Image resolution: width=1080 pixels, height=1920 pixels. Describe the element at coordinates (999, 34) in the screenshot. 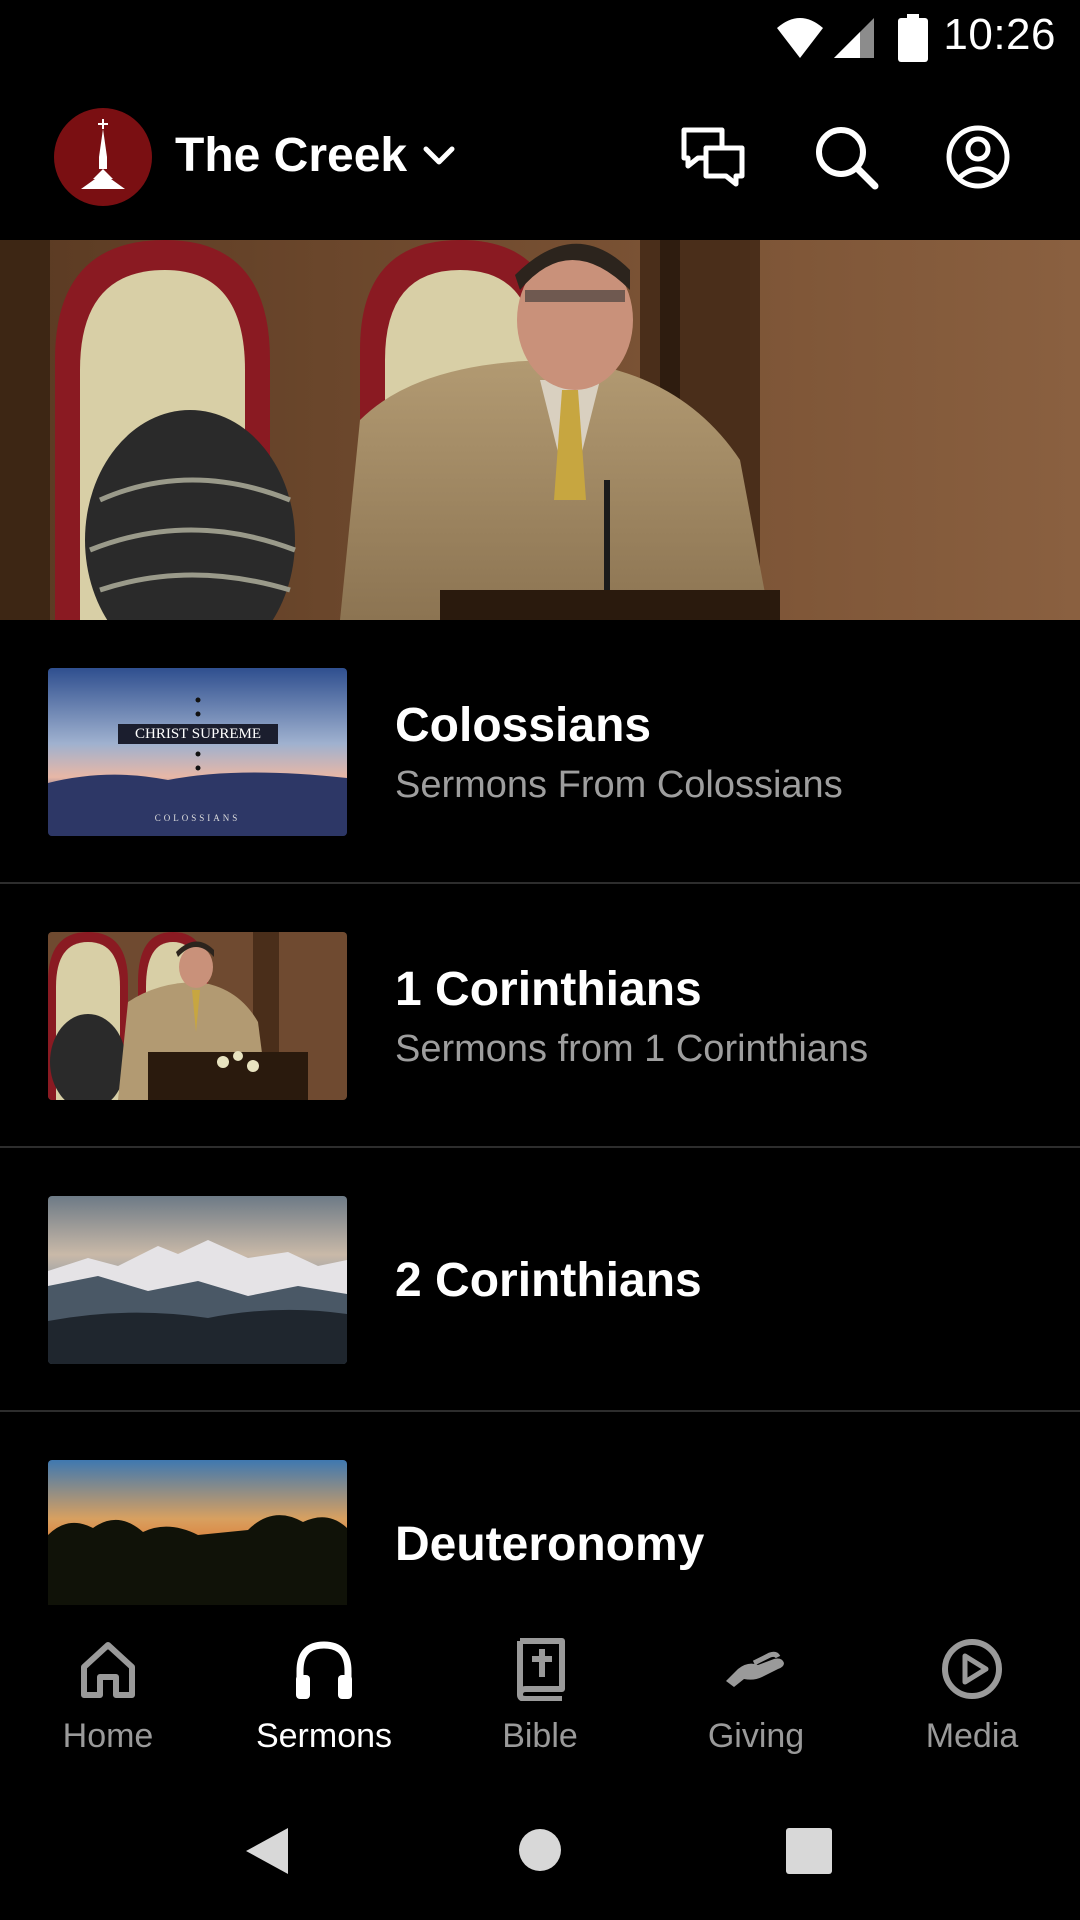

I see `status-time: 10:26` at that location.